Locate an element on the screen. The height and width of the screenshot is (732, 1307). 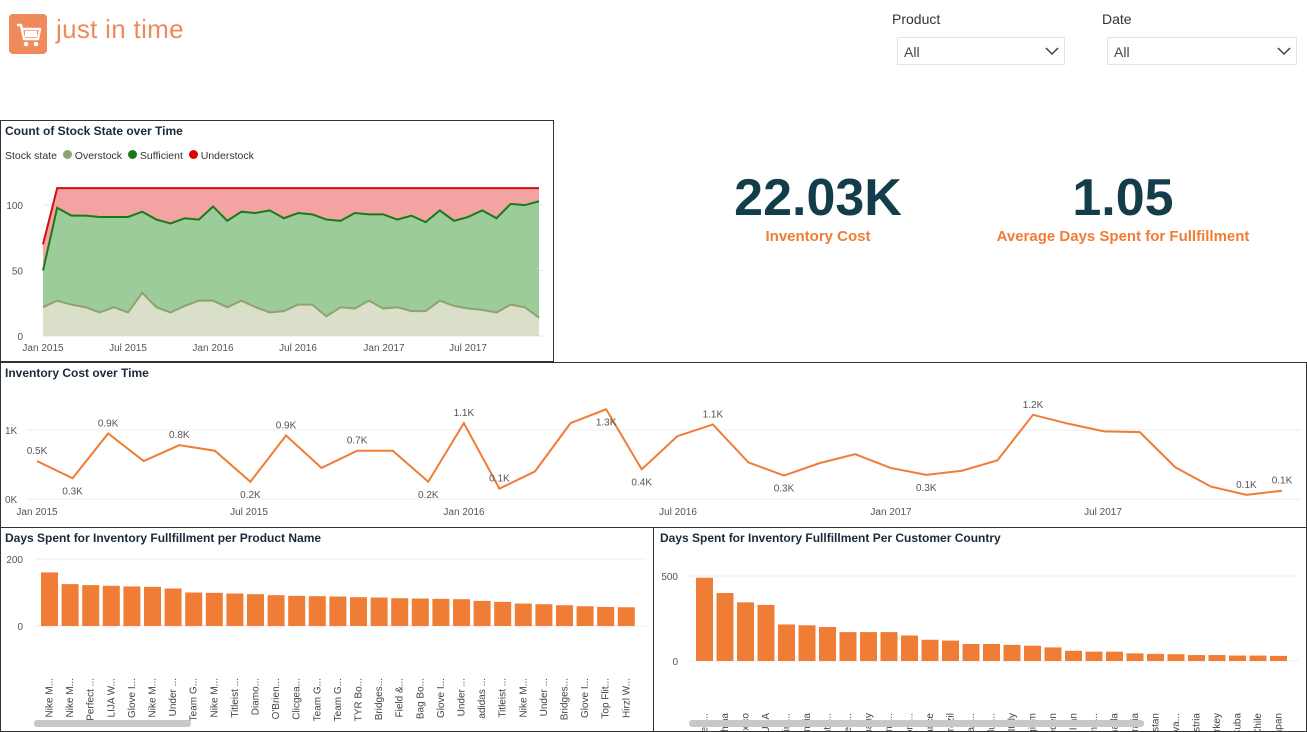
product-filter-dropdown: All is located at coordinates (981, 51).